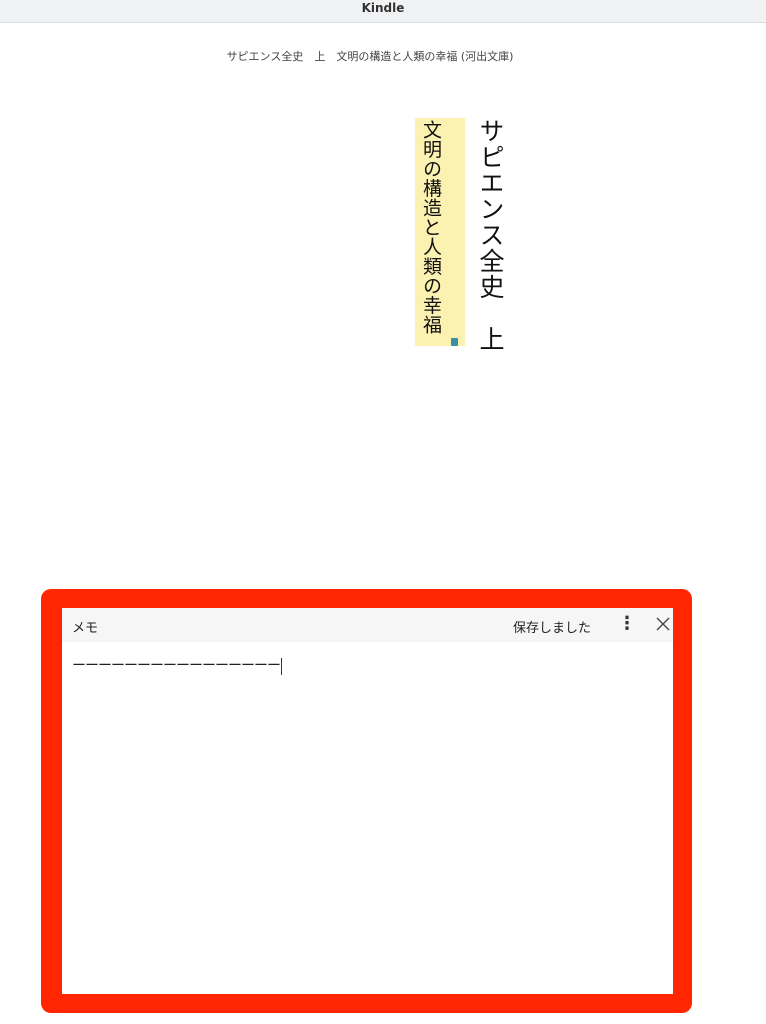 This screenshot has height=1024, width=766. I want to click on text-caret, so click(281, 666).